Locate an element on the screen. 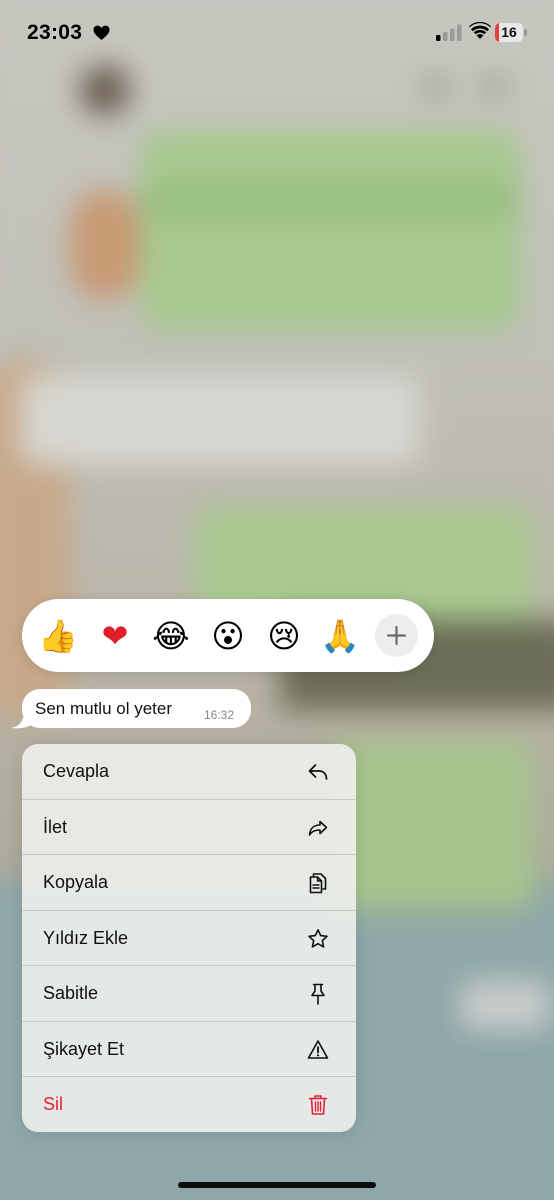 This screenshot has width=554, height=1200. warning-icon is located at coordinates (318, 1049).